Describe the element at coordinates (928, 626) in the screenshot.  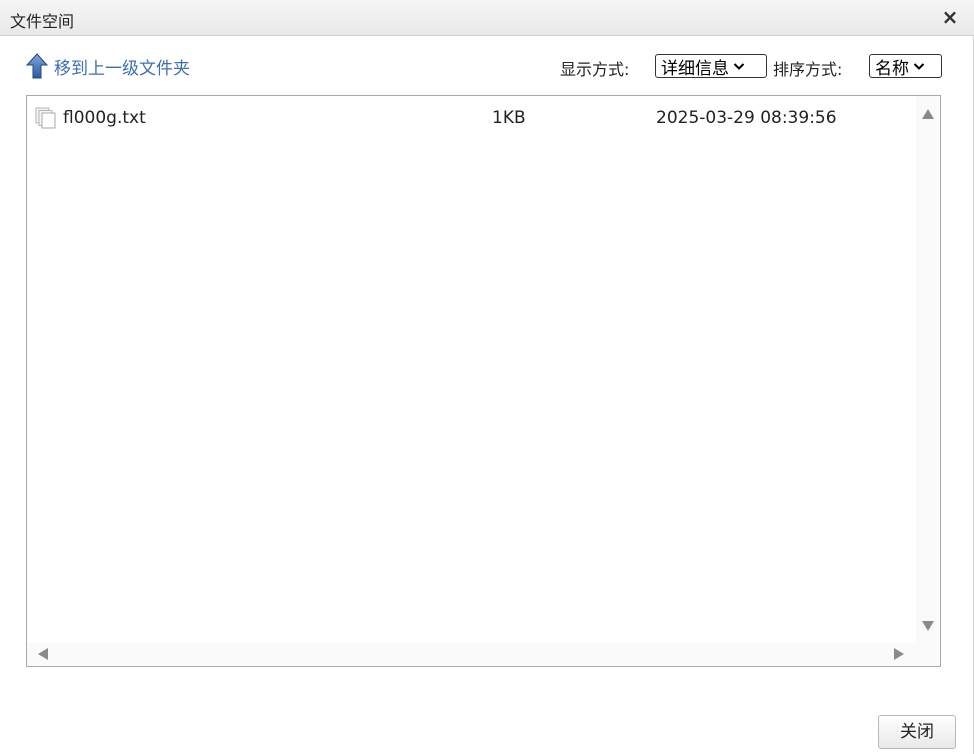
I see `scroll-down-arrow-icon` at that location.